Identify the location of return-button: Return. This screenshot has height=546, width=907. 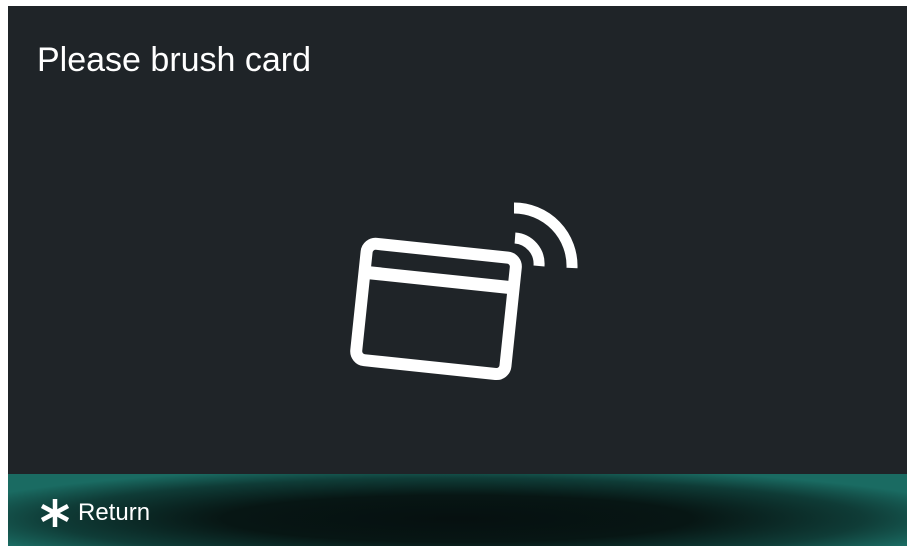
(94, 513).